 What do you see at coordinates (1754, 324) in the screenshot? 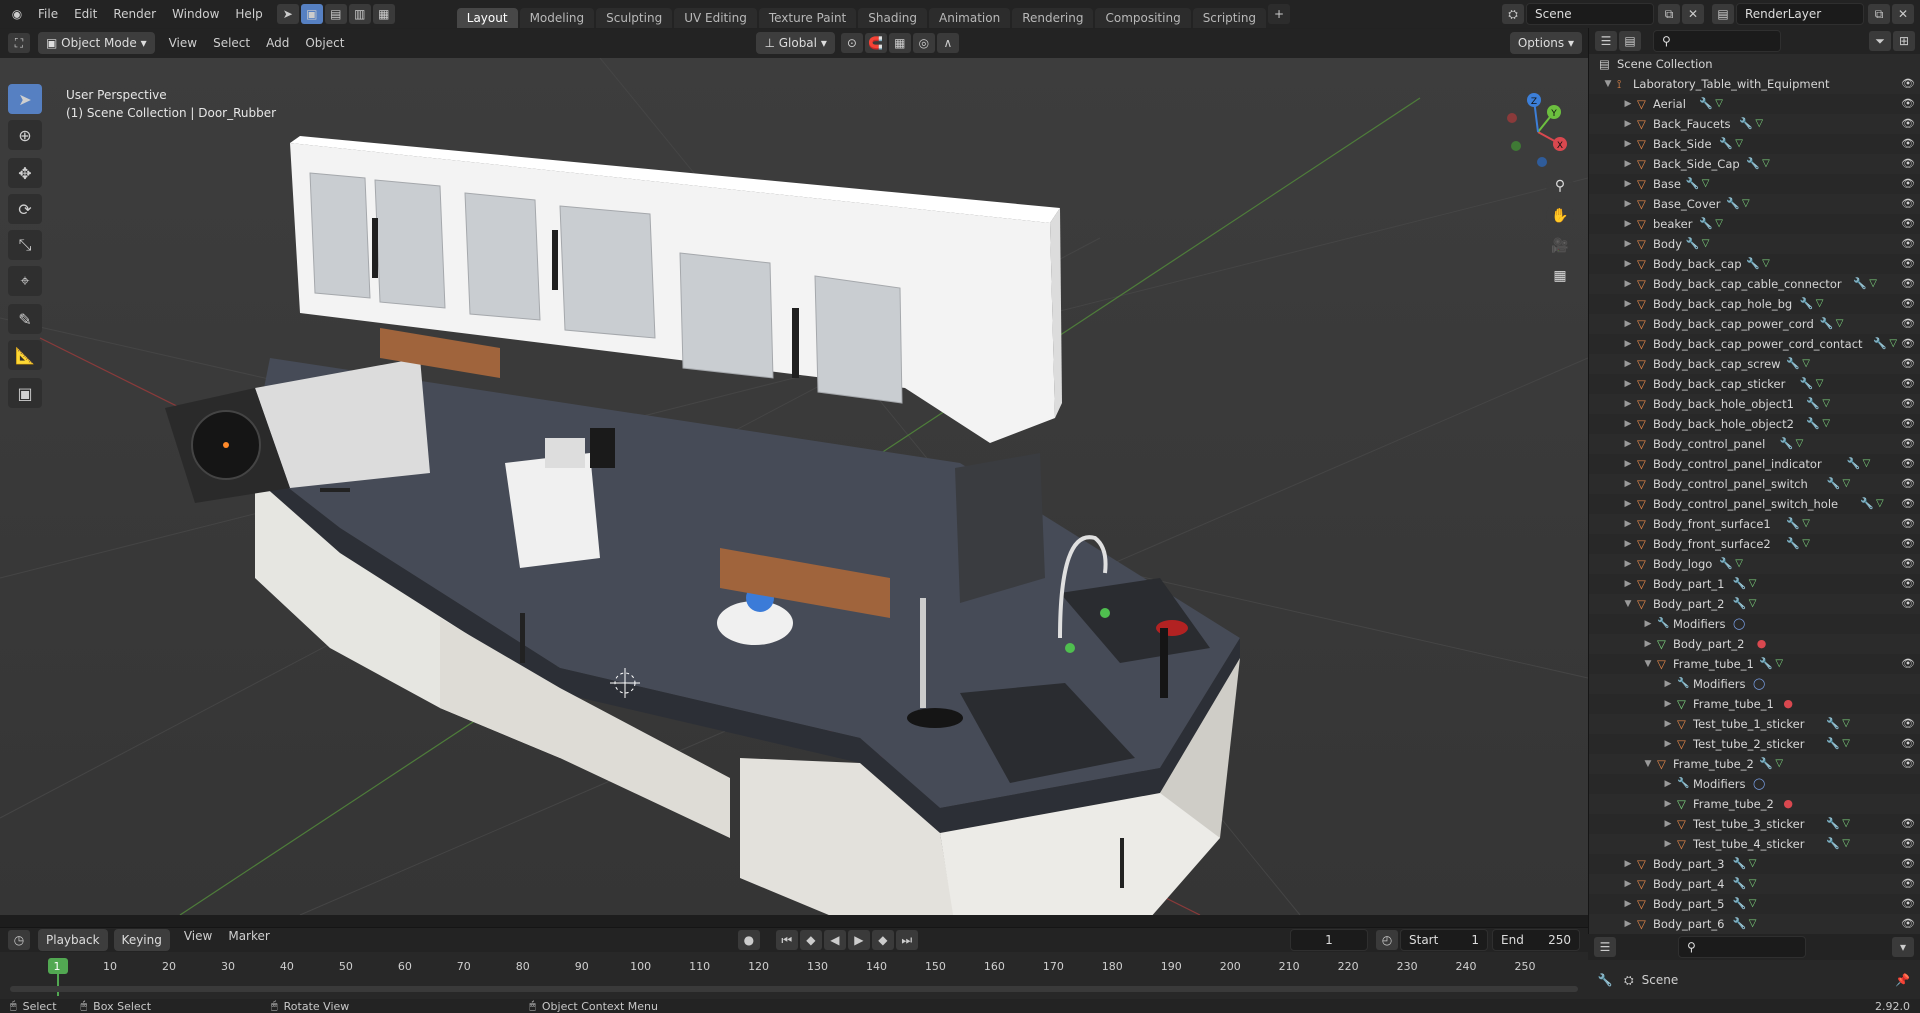
I see `outliner-row: ▶ ▽ Body_back_cap_power_cord 🔧 ▽ 👁` at bounding box center [1754, 324].